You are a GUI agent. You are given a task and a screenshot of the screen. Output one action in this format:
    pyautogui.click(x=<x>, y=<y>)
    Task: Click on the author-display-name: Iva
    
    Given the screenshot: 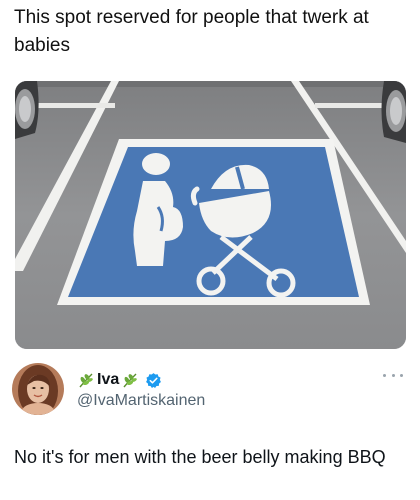 What is the action you would take?
    pyautogui.click(x=108, y=380)
    